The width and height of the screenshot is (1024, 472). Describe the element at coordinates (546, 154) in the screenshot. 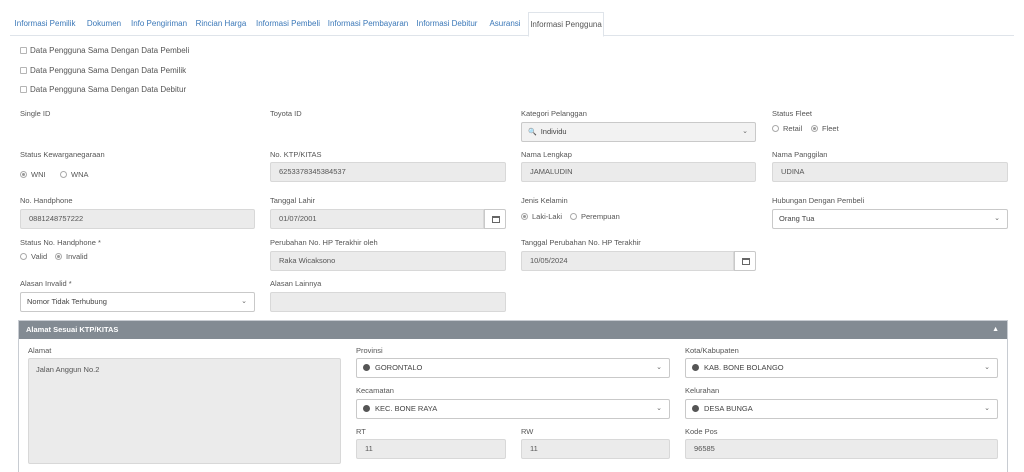

I see `nama-lengkap-label: Nama Lengkap` at that location.